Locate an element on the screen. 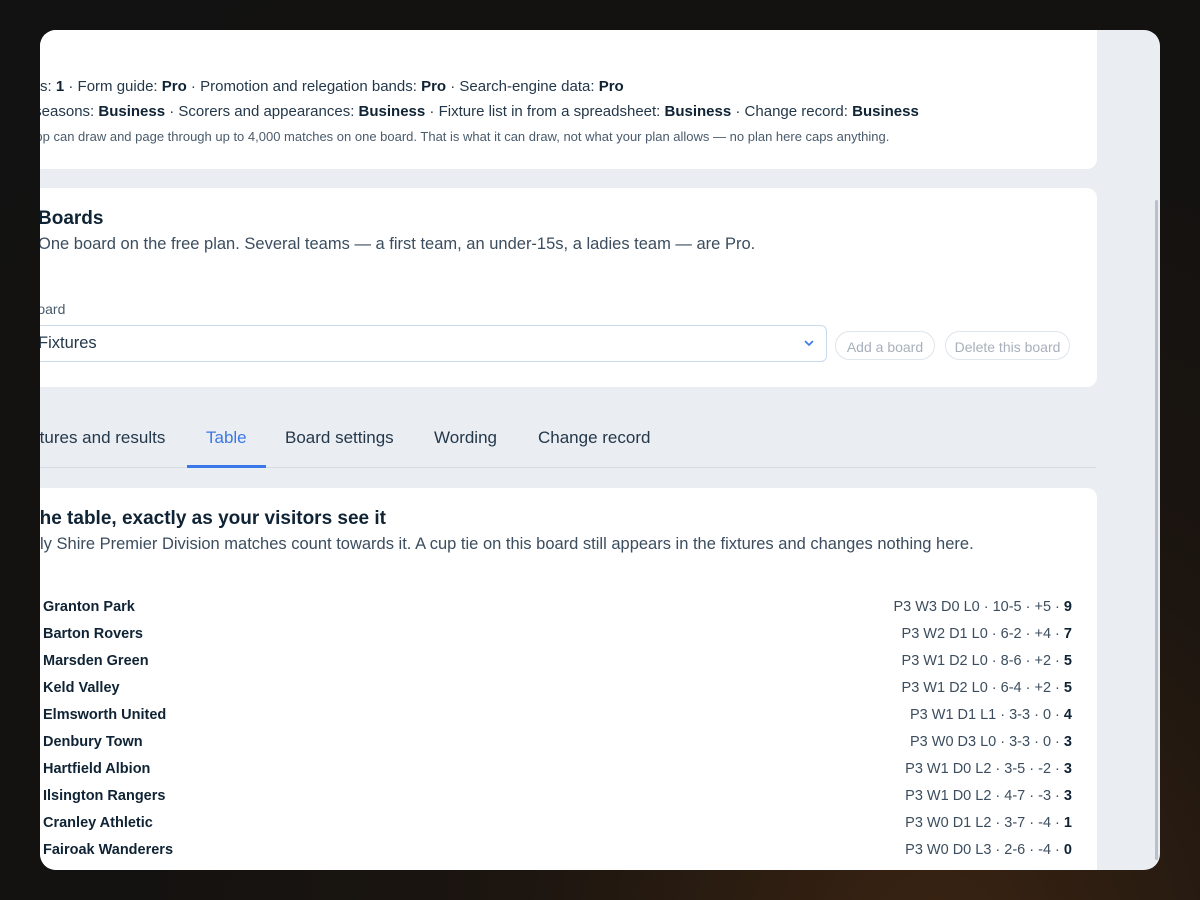 This screenshot has width=1200, height=900. team-stats: P3 W1 D0 L2 · 3-5 · -2 · 3 is located at coordinates (988, 769).